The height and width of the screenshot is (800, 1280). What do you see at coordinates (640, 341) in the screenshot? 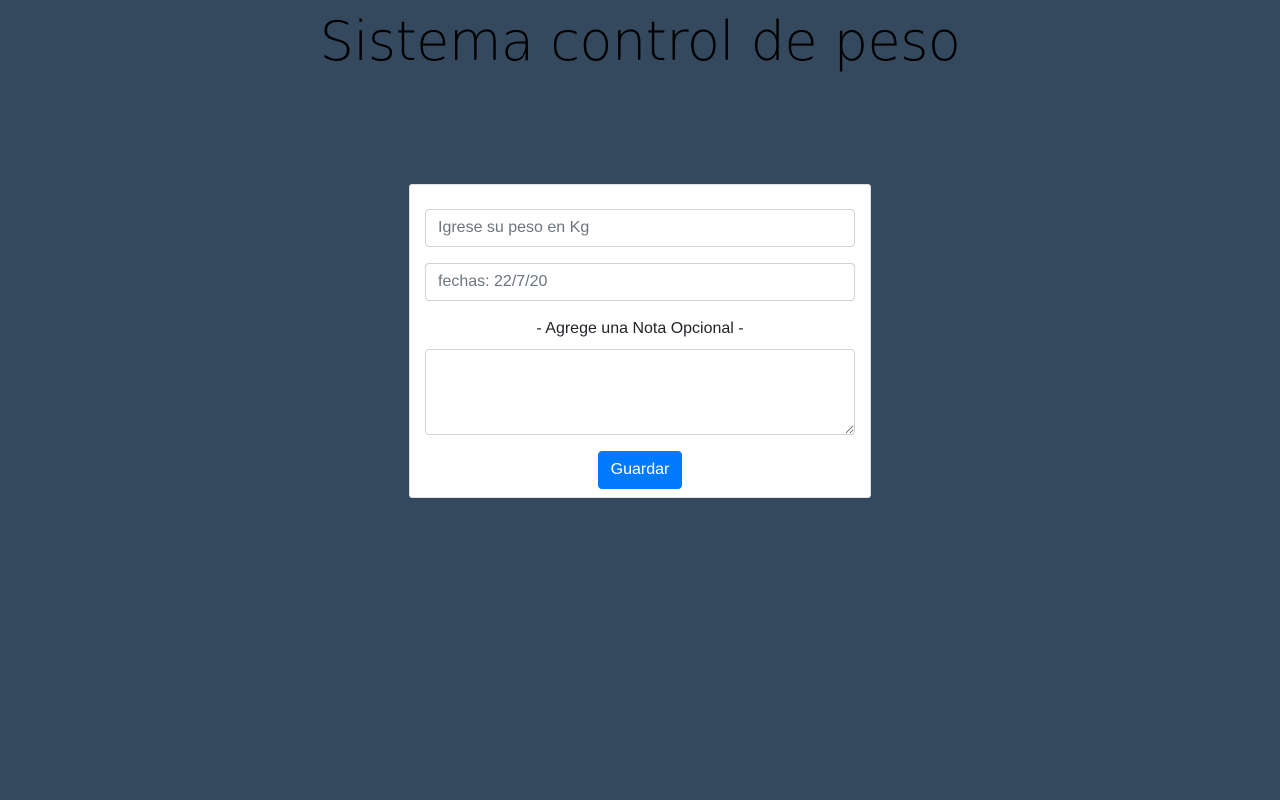
I see `weight-form-card: - Agrege una Nota Opcional - Guardar` at bounding box center [640, 341].